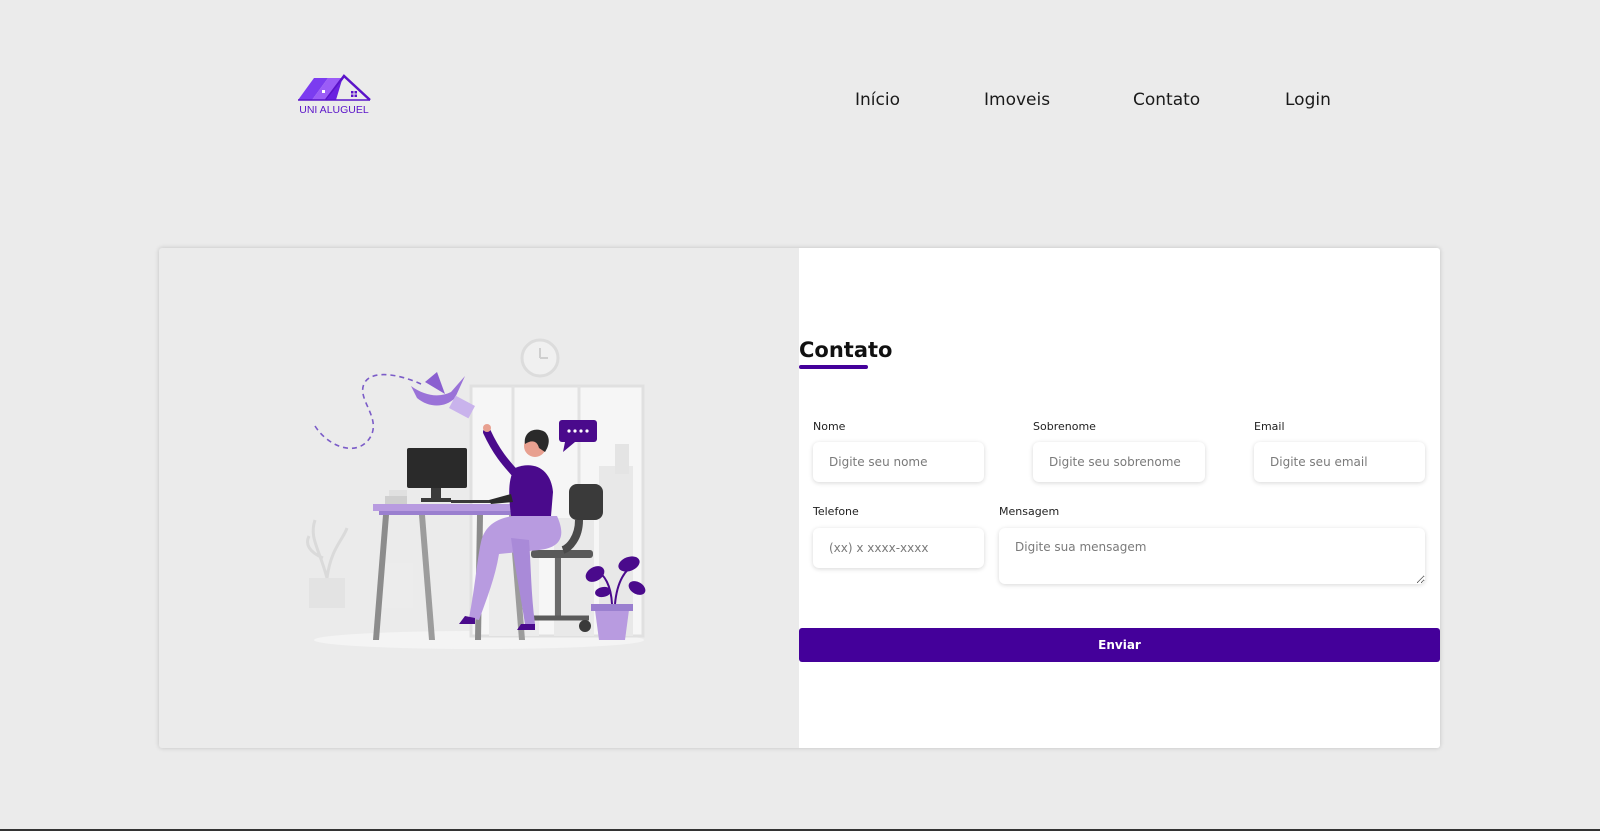 This screenshot has height=831, width=1600. I want to click on nav-item-login: Login, so click(1308, 100).